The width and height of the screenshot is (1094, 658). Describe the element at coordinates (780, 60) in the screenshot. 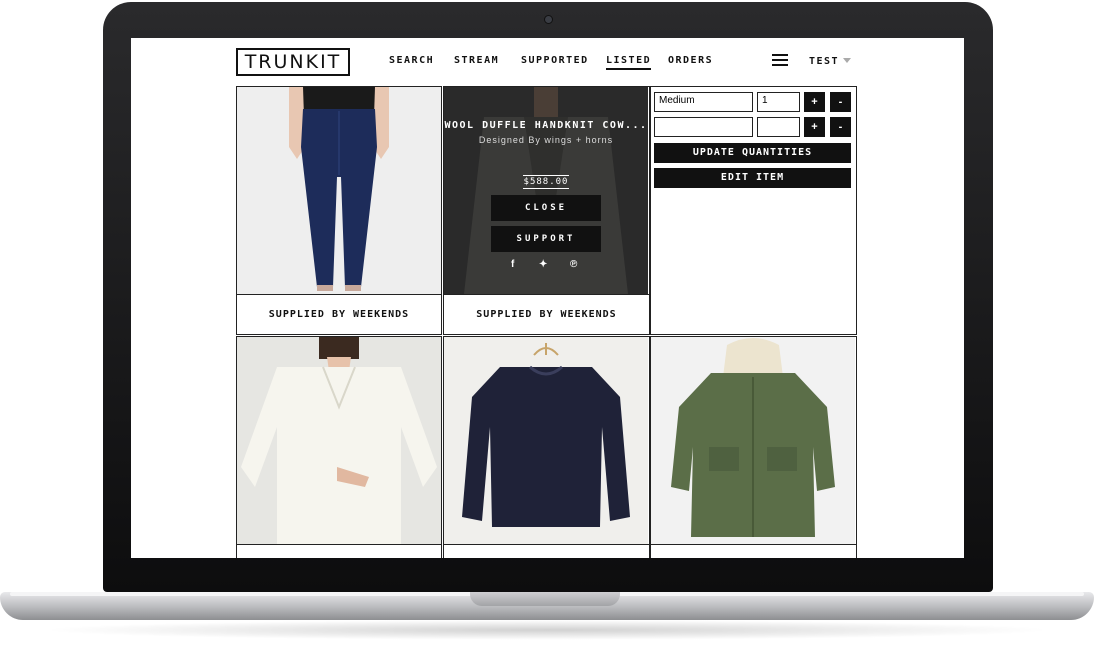

I see `hamburger-menu-icon` at that location.